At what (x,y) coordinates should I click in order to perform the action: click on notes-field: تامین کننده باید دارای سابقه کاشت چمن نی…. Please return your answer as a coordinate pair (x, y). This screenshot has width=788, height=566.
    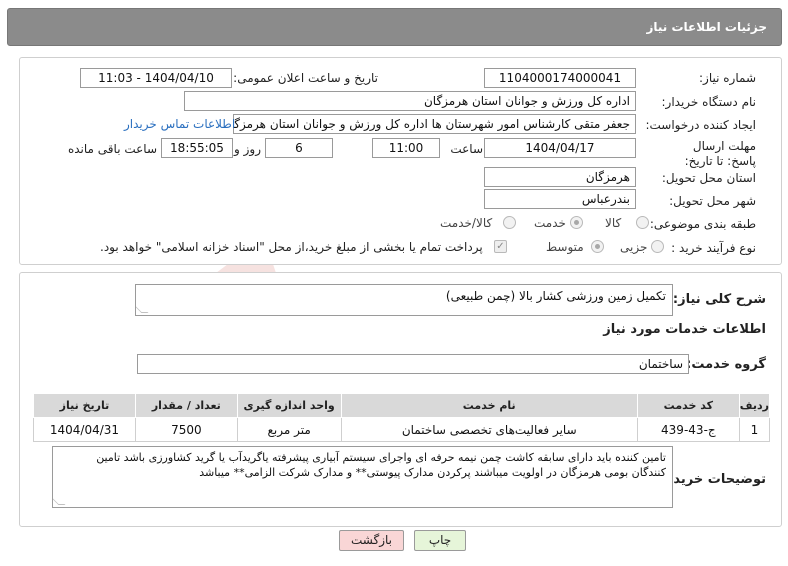
    Looking at the image, I should click on (362, 477).